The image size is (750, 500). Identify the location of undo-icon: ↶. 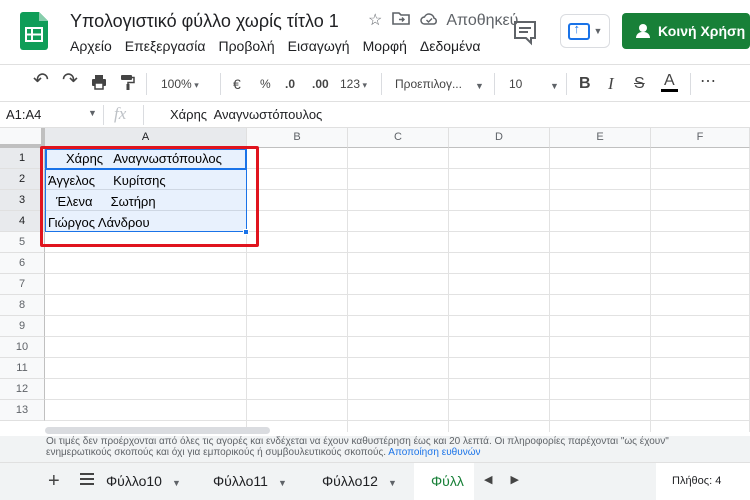
(41, 81).